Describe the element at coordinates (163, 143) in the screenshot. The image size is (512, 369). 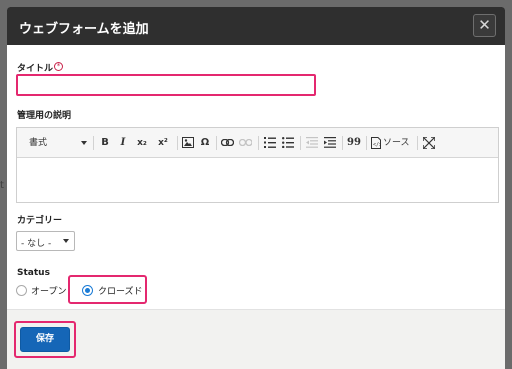
I see `superscript-button: x²` at that location.